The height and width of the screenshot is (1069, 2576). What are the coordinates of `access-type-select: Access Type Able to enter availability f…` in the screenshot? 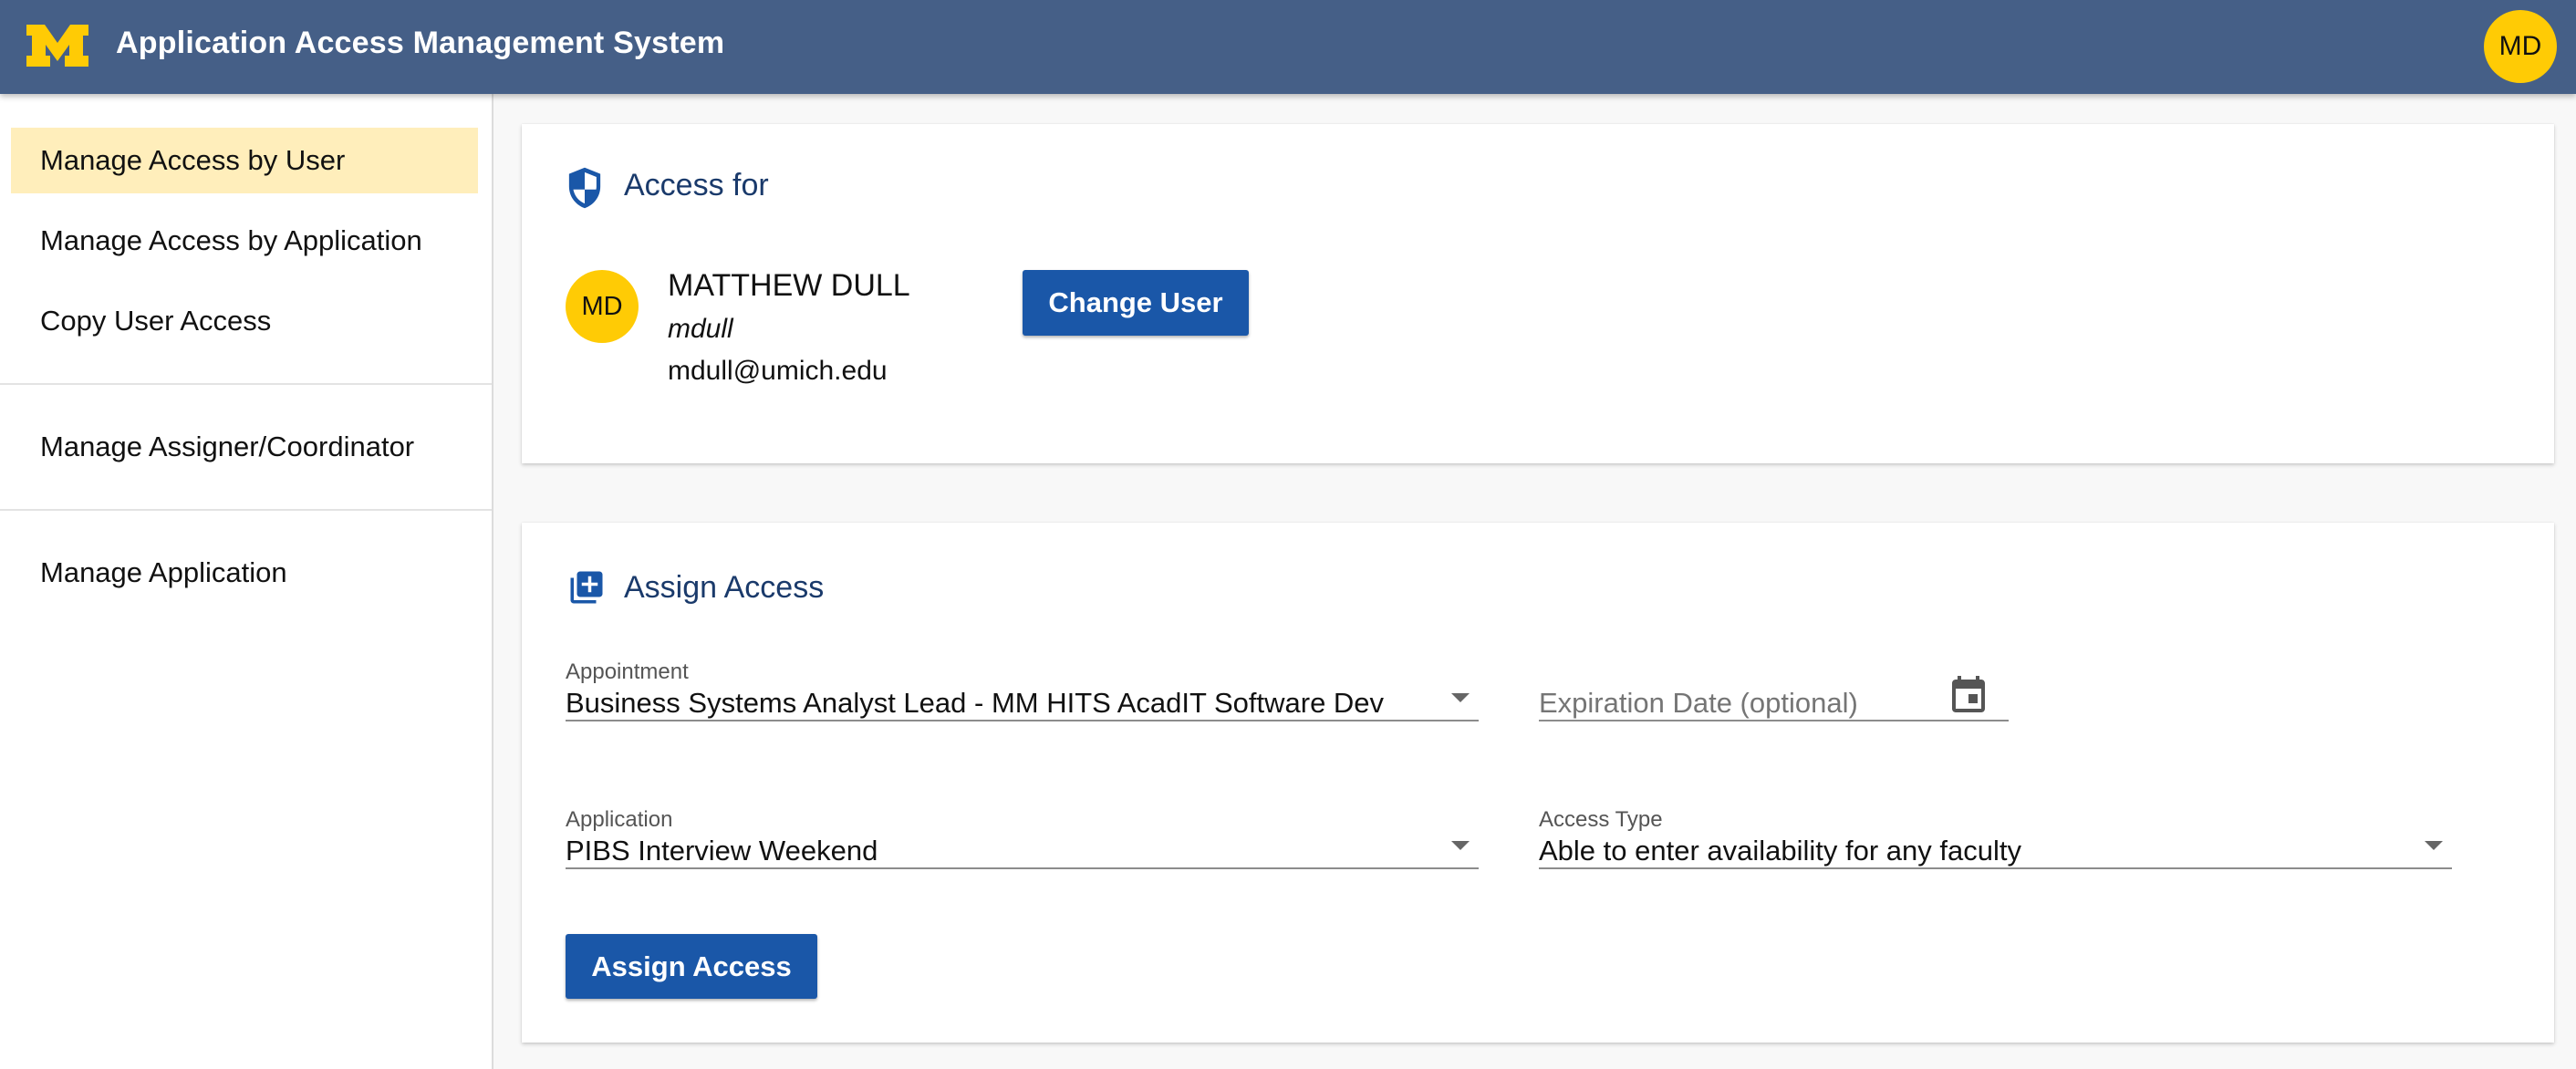 It's located at (1995, 839).